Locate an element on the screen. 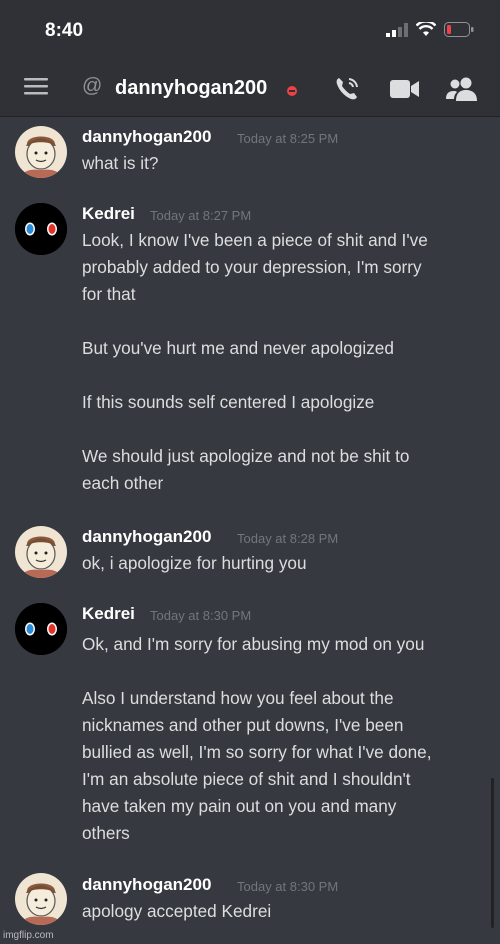 The width and height of the screenshot is (500, 944). message-timestamp: Today at 8:25 PM is located at coordinates (288, 138).